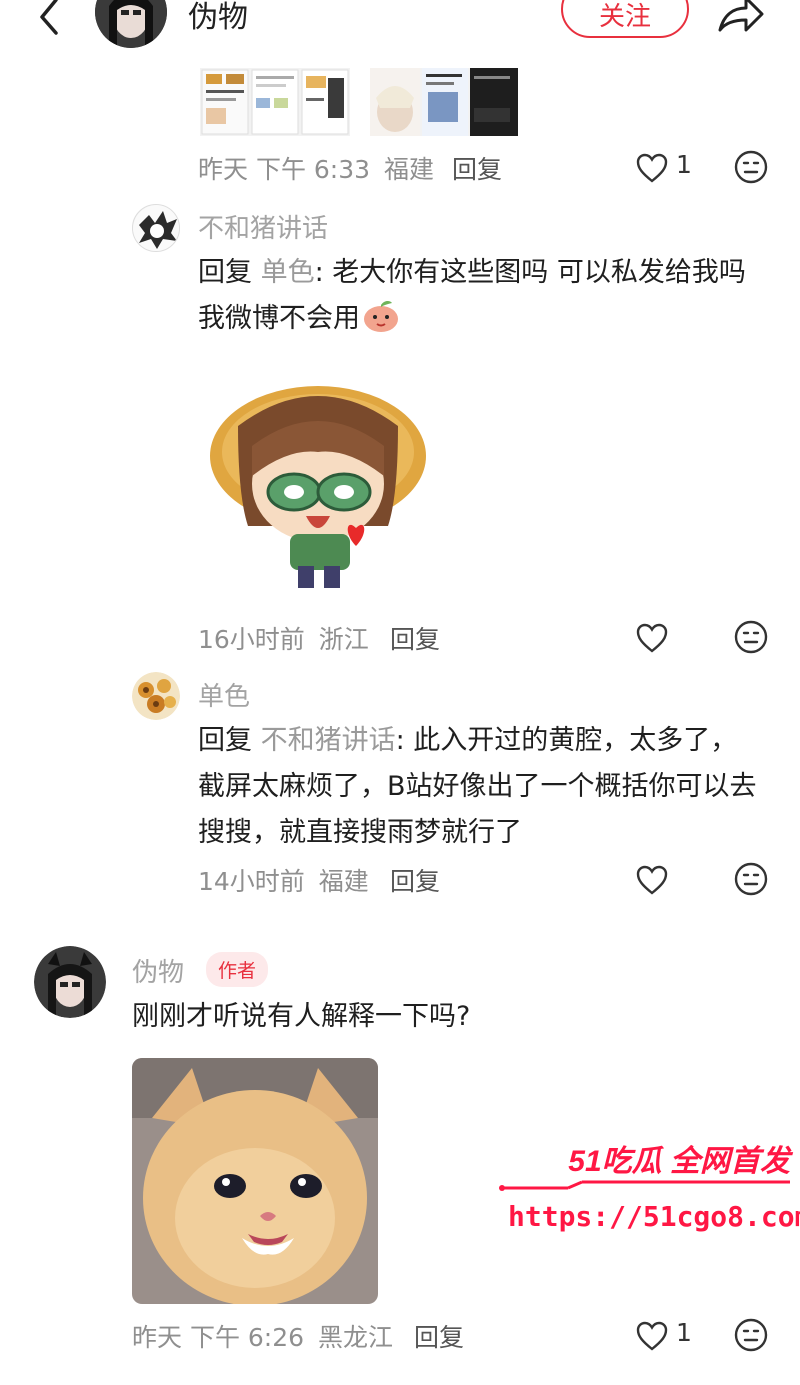  I want to click on author-badge: 作者, so click(237, 969).